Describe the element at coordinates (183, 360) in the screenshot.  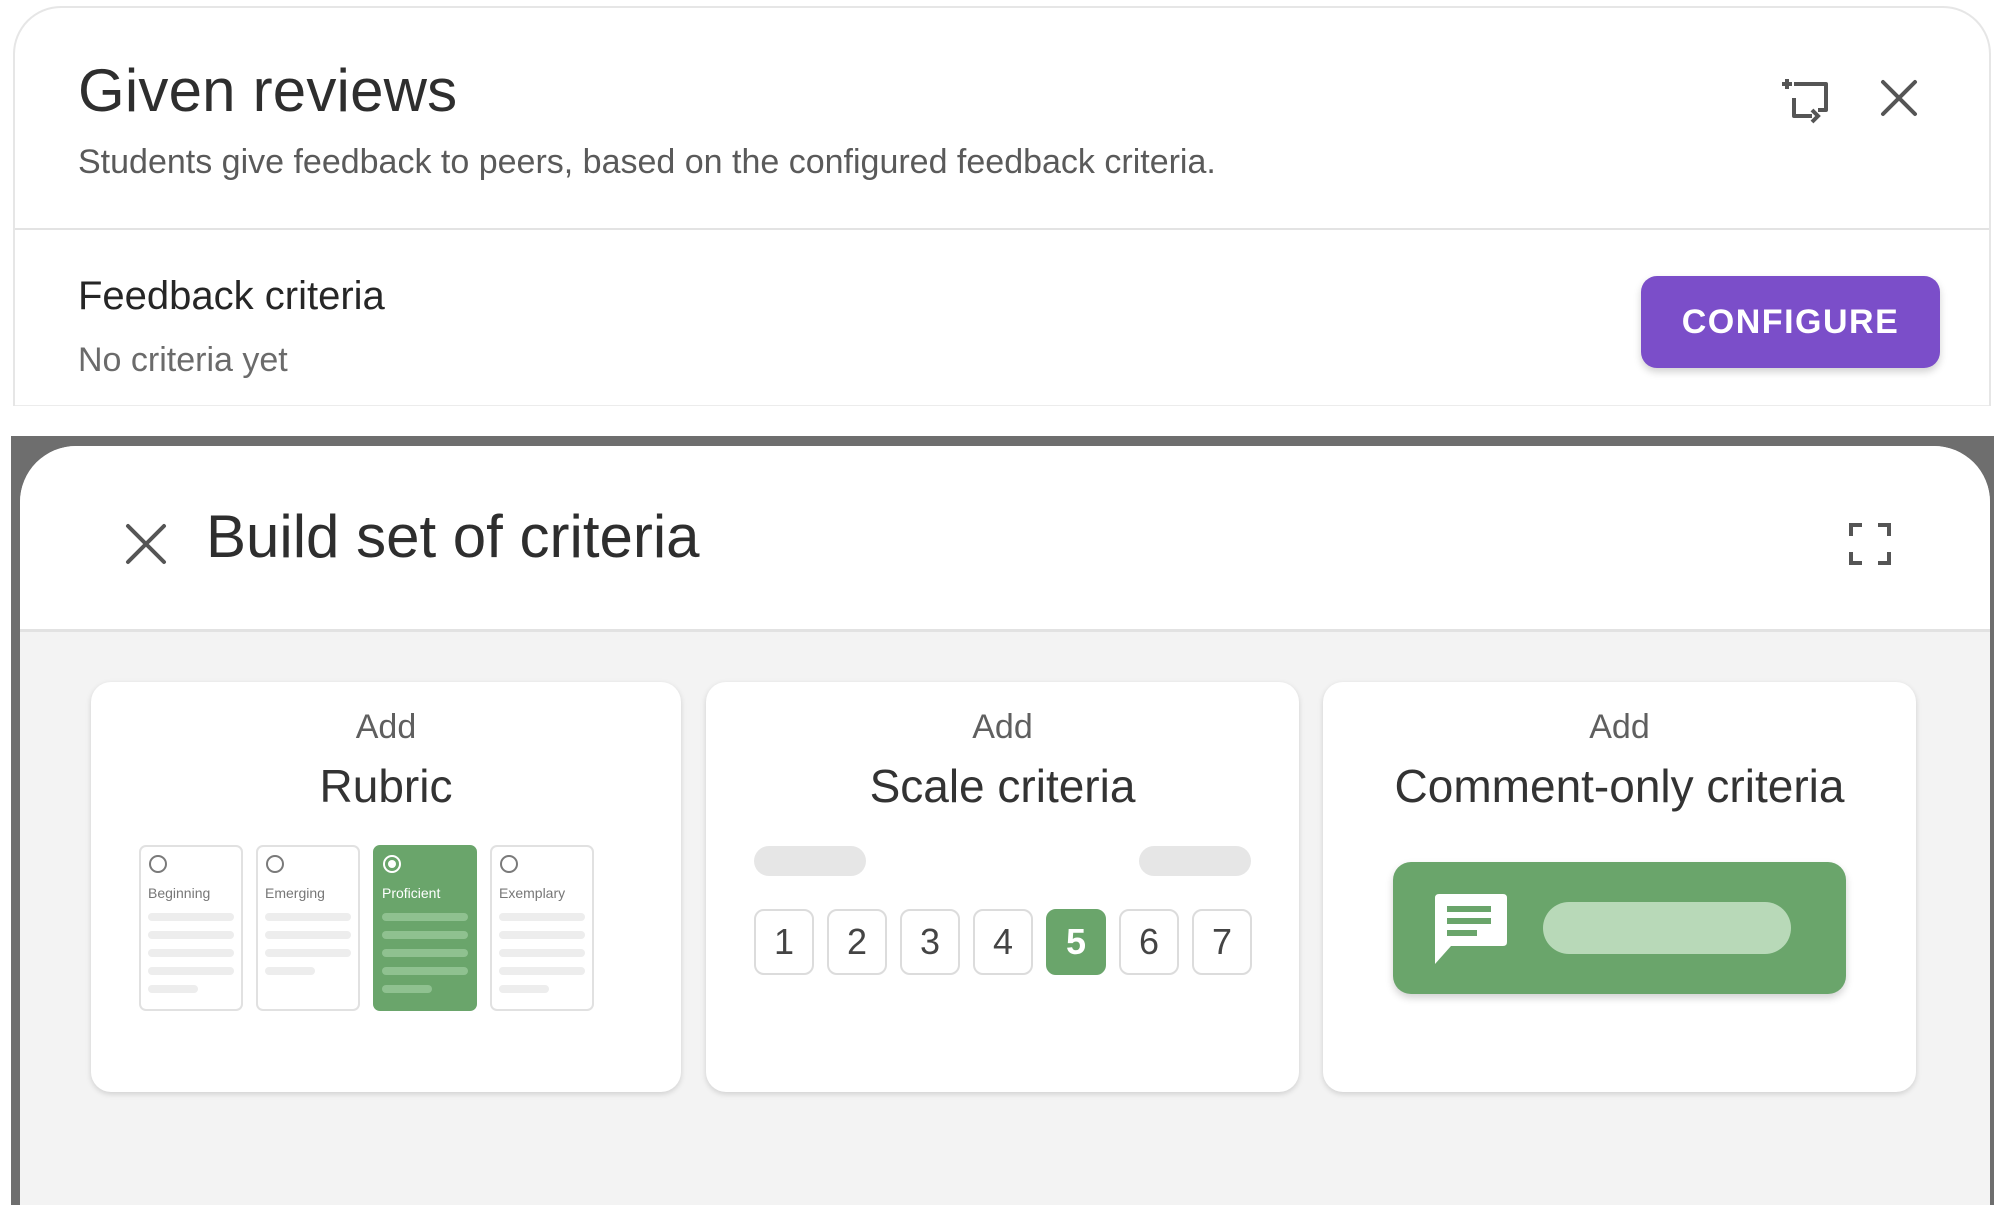
I see `feedback-criteria-status: No criteria yet` at that location.